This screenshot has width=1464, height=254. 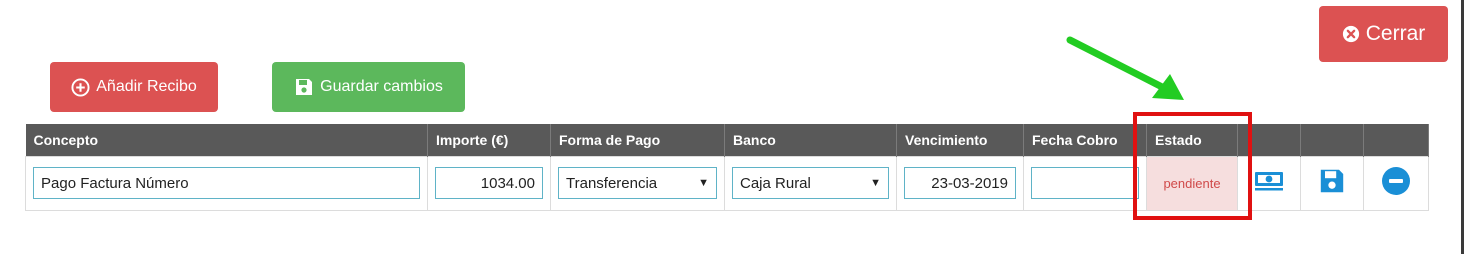 What do you see at coordinates (1351, 34) in the screenshot?
I see `times-circle-icon` at bounding box center [1351, 34].